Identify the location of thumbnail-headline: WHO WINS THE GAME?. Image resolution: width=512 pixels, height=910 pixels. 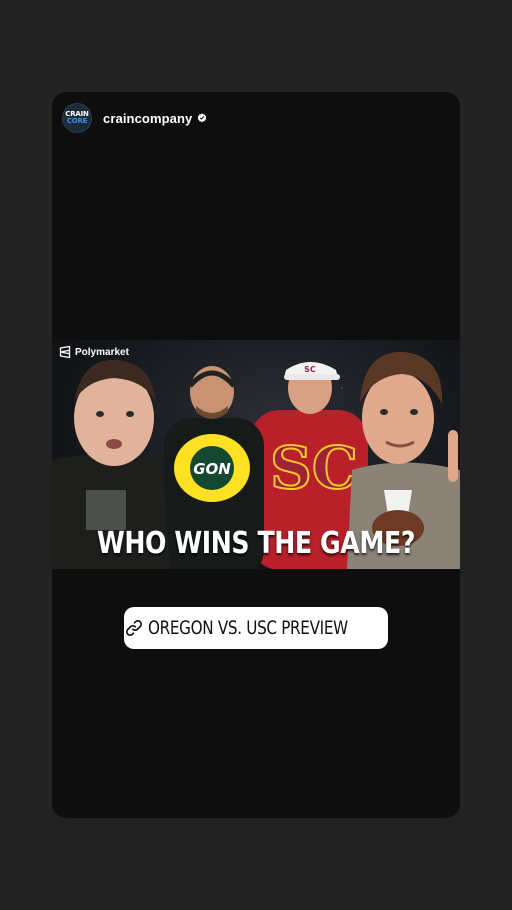
(256, 543).